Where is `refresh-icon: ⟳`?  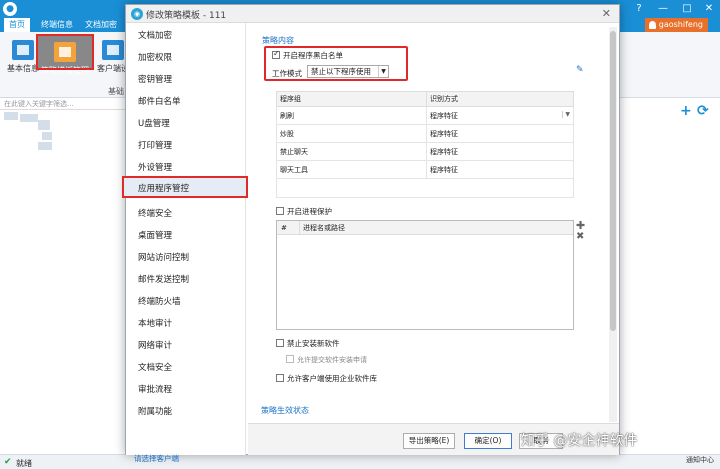
refresh-icon: ⟳ is located at coordinates (703, 111).